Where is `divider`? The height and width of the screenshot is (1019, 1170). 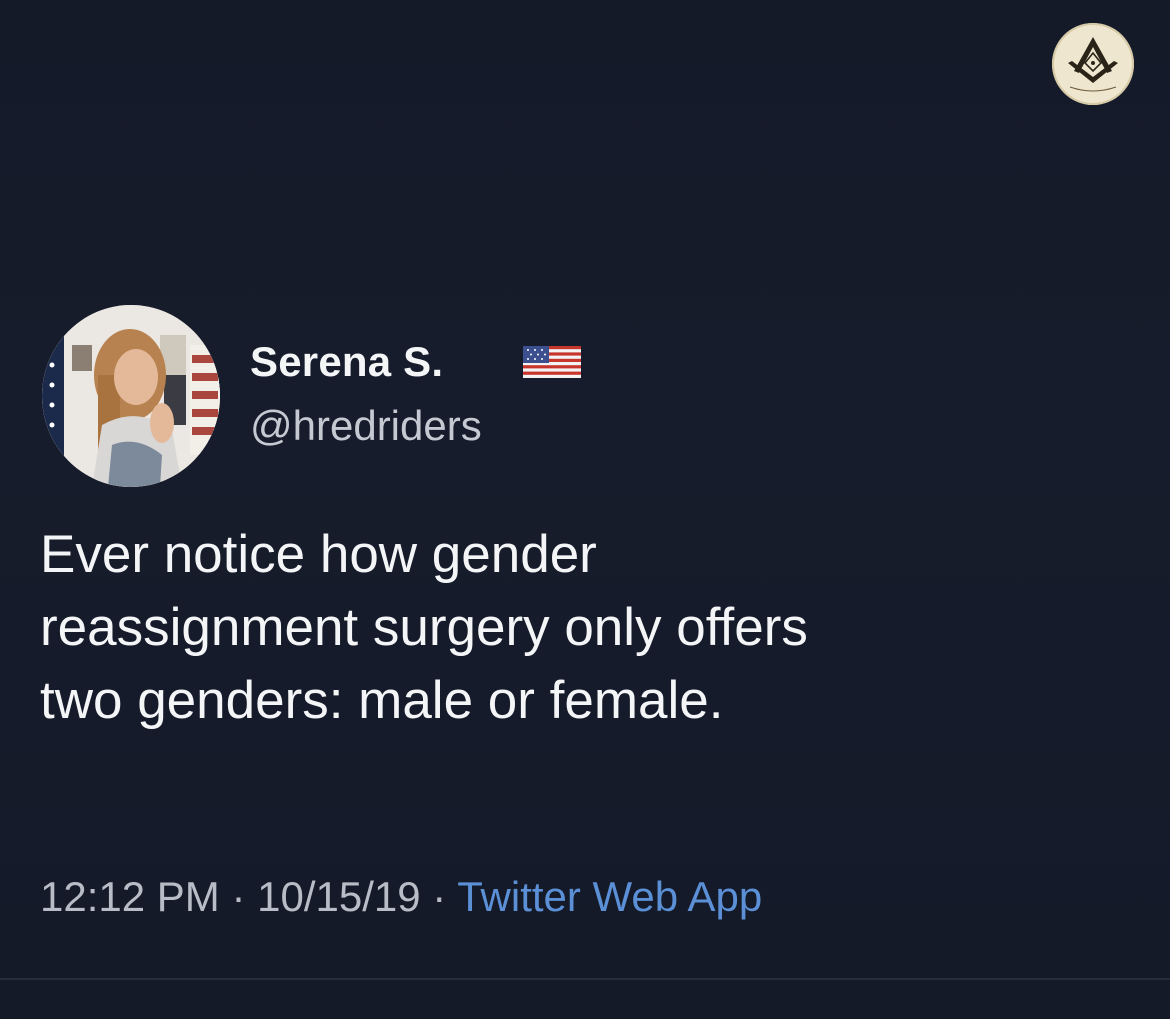 divider is located at coordinates (585, 979).